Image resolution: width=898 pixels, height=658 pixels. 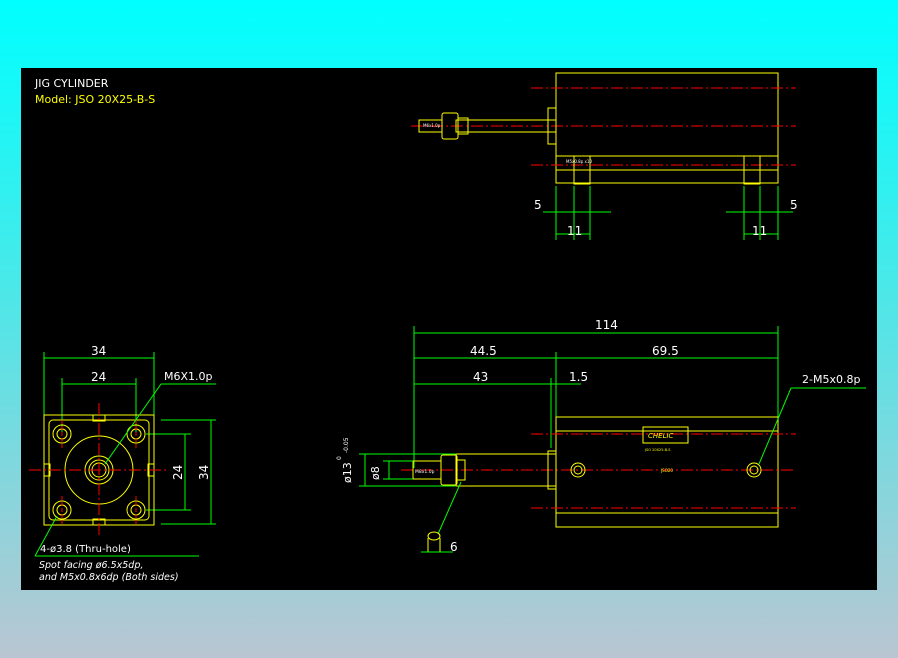 I want to click on note-line-2: and M5x0.8x6dp (Both sides), so click(x=109, y=577).